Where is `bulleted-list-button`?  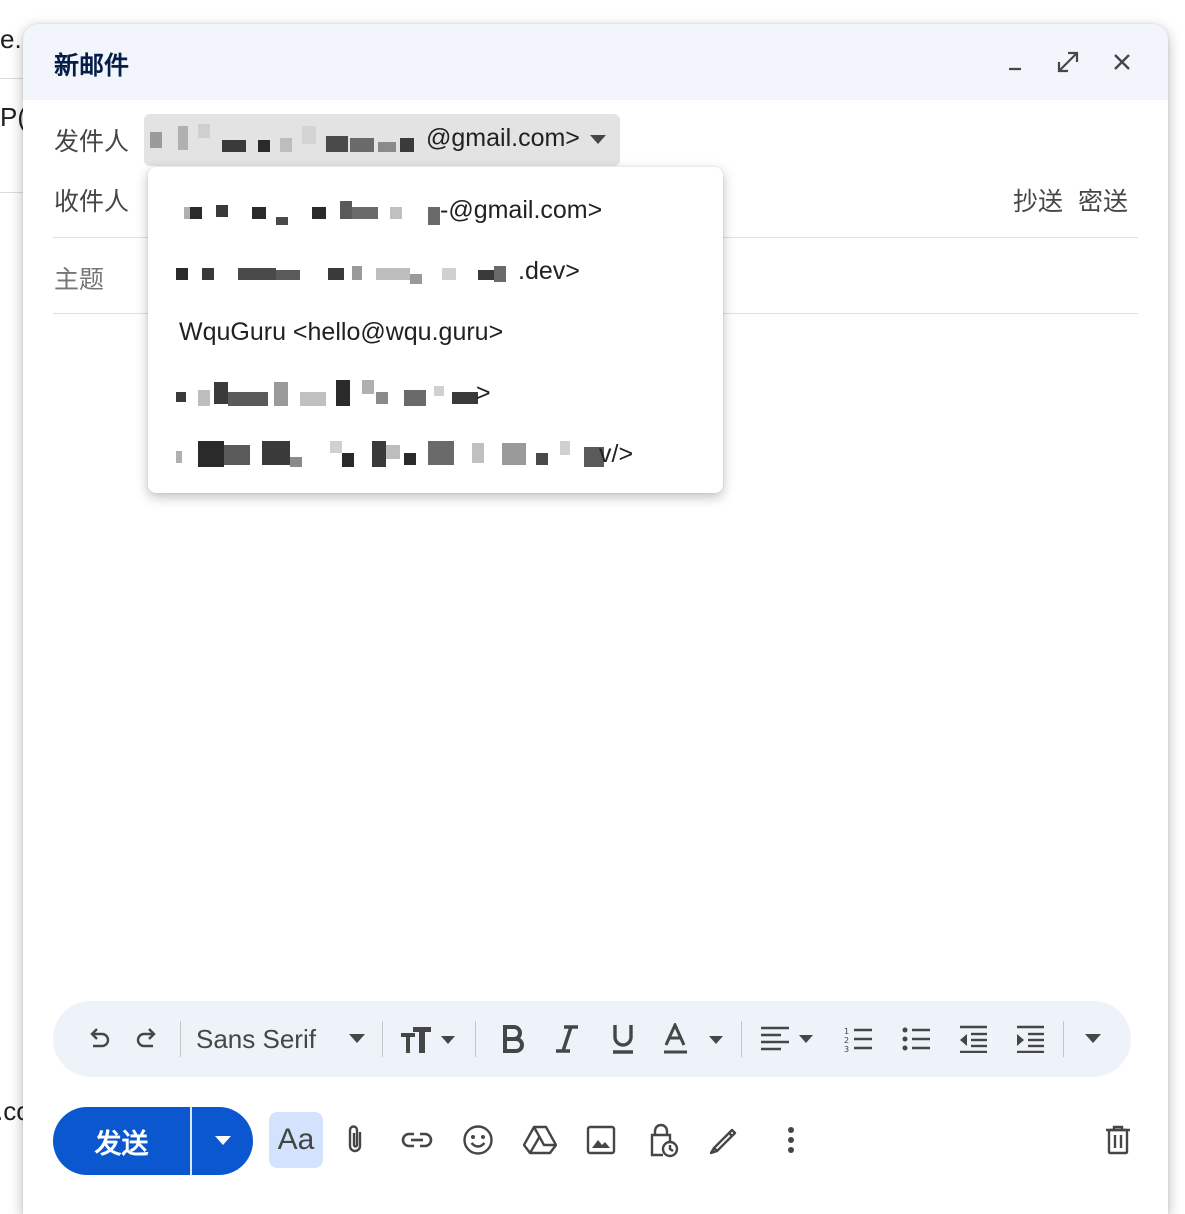 bulleted-list-button is located at coordinates (916, 1039).